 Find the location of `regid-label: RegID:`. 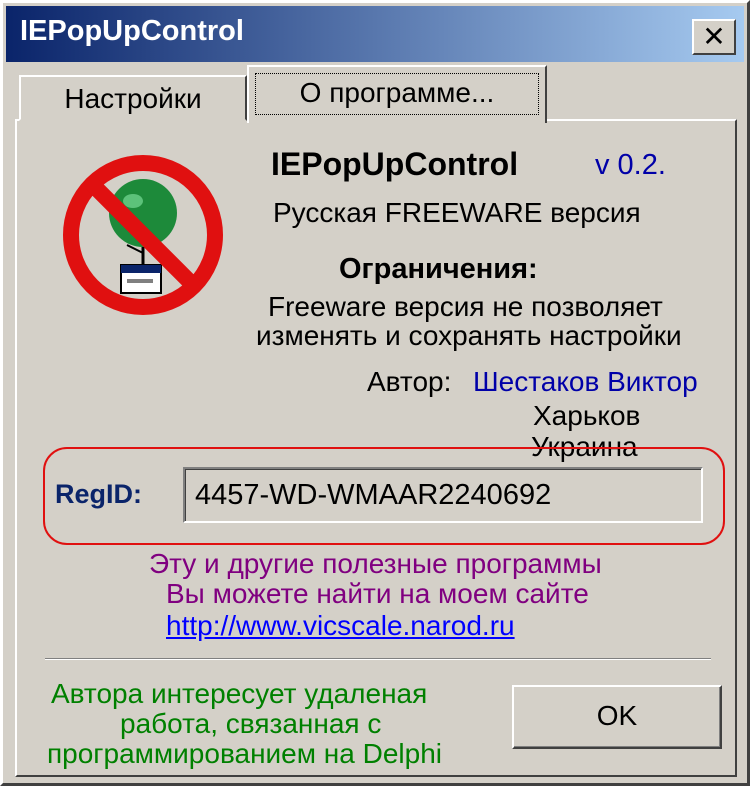

regid-label: RegID: is located at coordinates (98, 494).